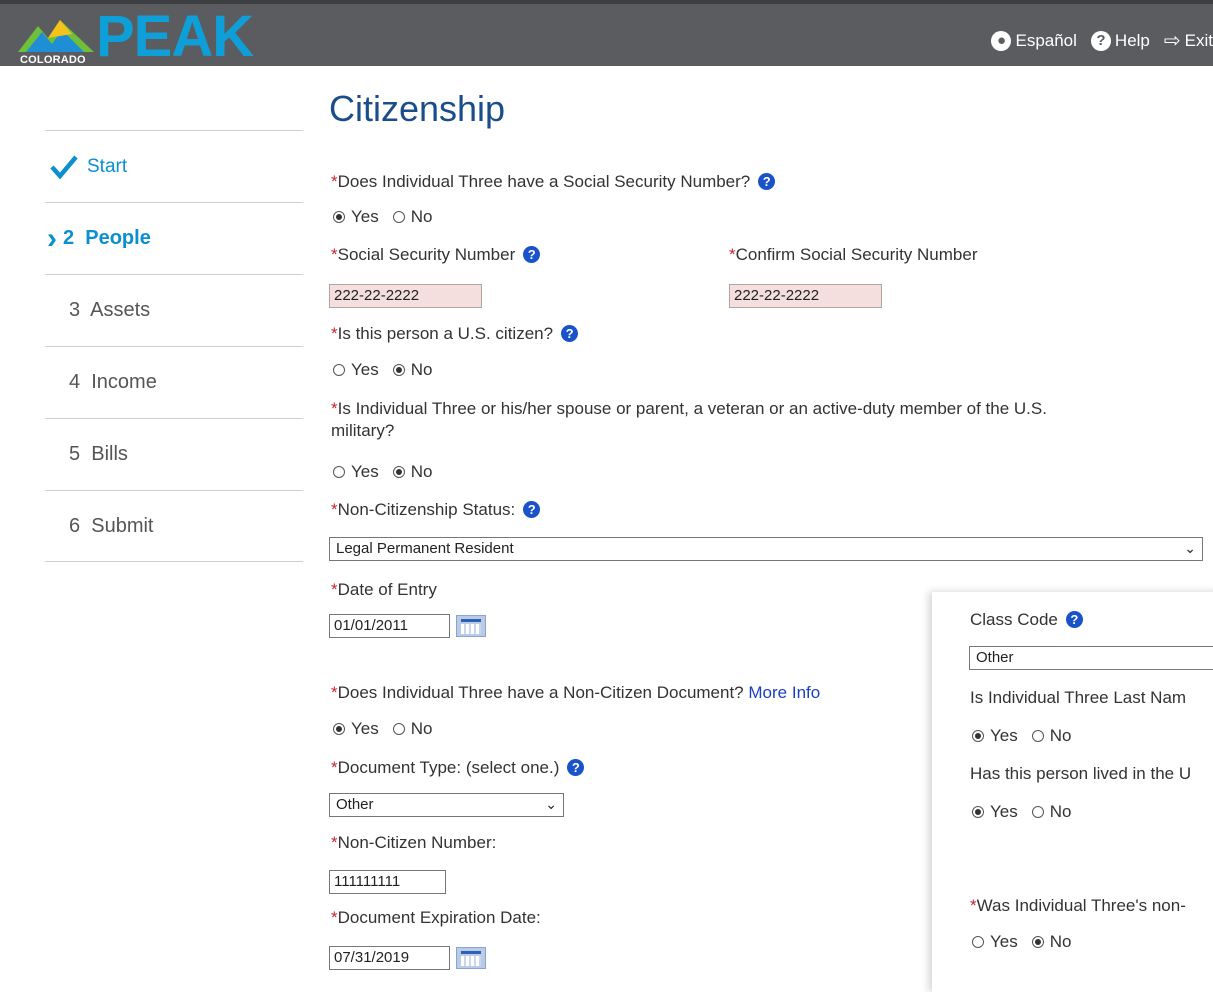  Describe the element at coordinates (356, 729) in the screenshot. I see `doc-yes-radio: Yes` at that location.